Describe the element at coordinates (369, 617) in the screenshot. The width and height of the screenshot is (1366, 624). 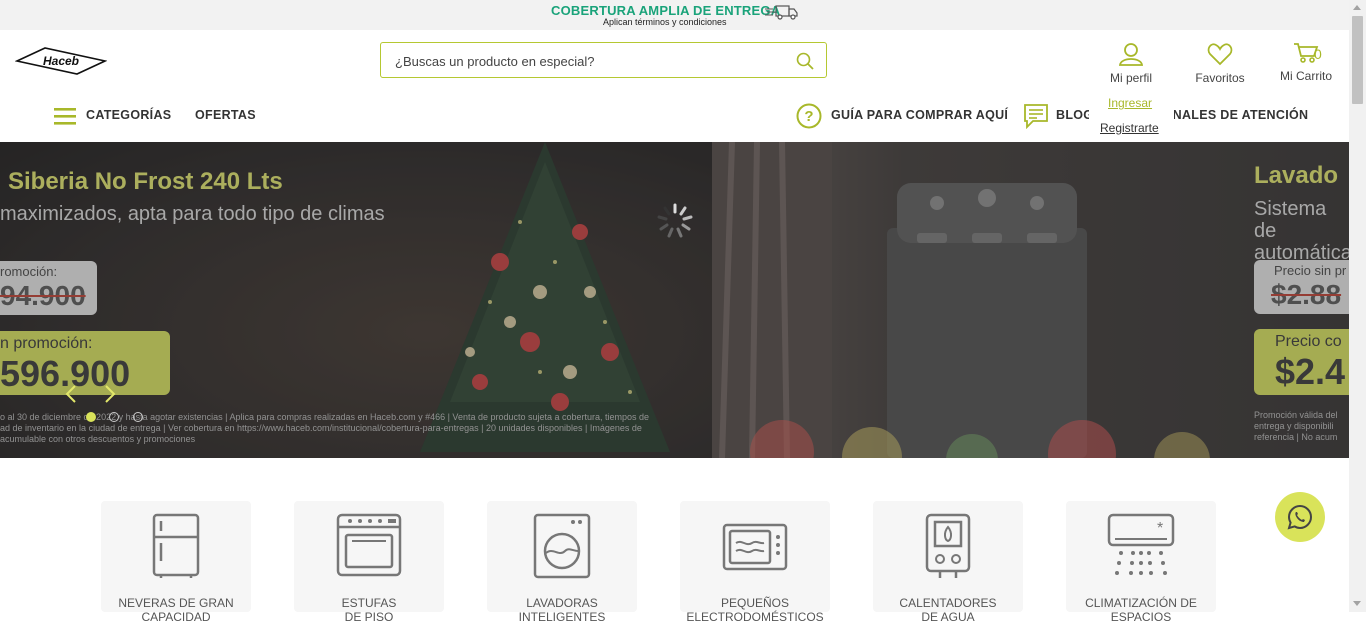
I see `category-label-line: DE PISO` at that location.